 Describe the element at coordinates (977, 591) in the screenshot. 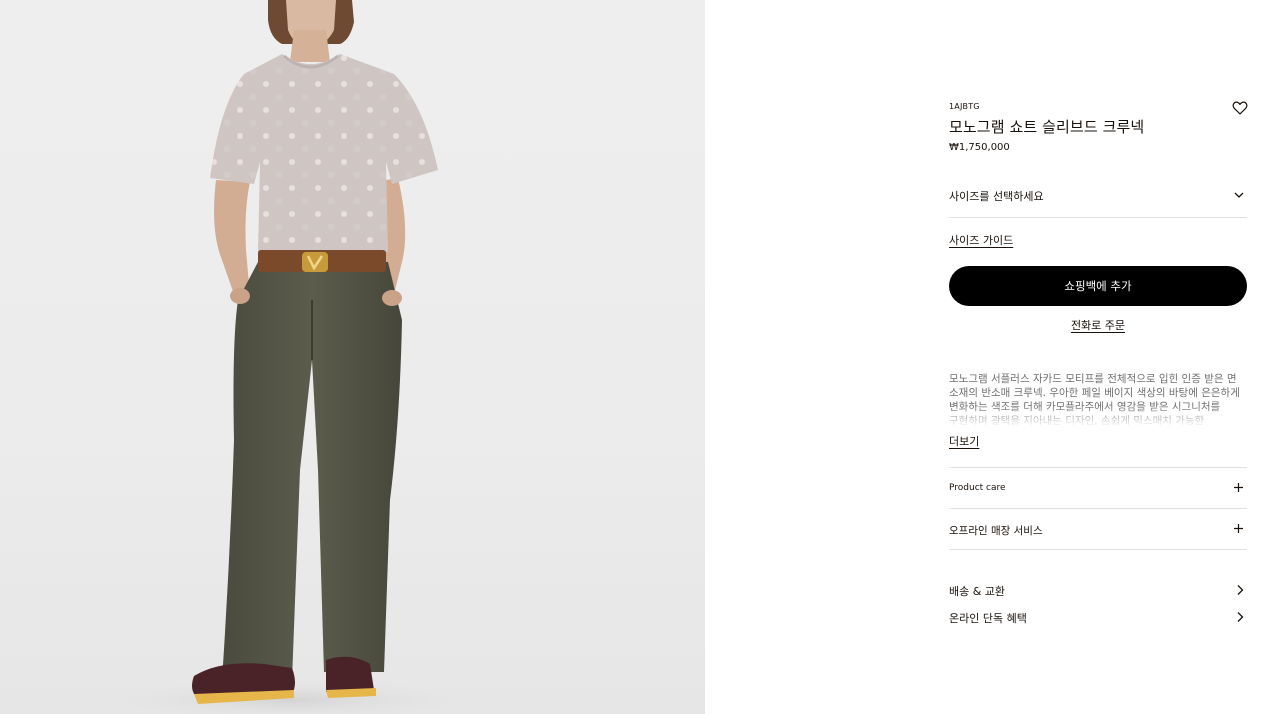

I see `link-label: 배송 & 교환` at that location.